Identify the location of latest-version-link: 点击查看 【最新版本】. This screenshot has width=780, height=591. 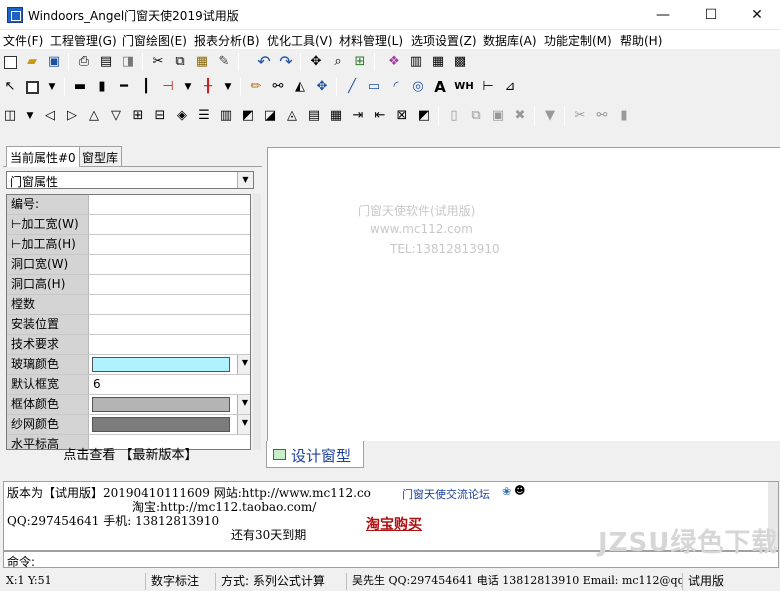
(130, 456).